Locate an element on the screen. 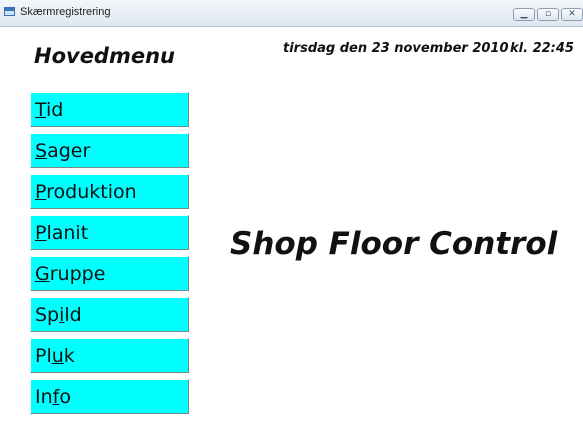 The height and width of the screenshot is (435, 583). maximize-icon: ▫ is located at coordinates (548, 14).